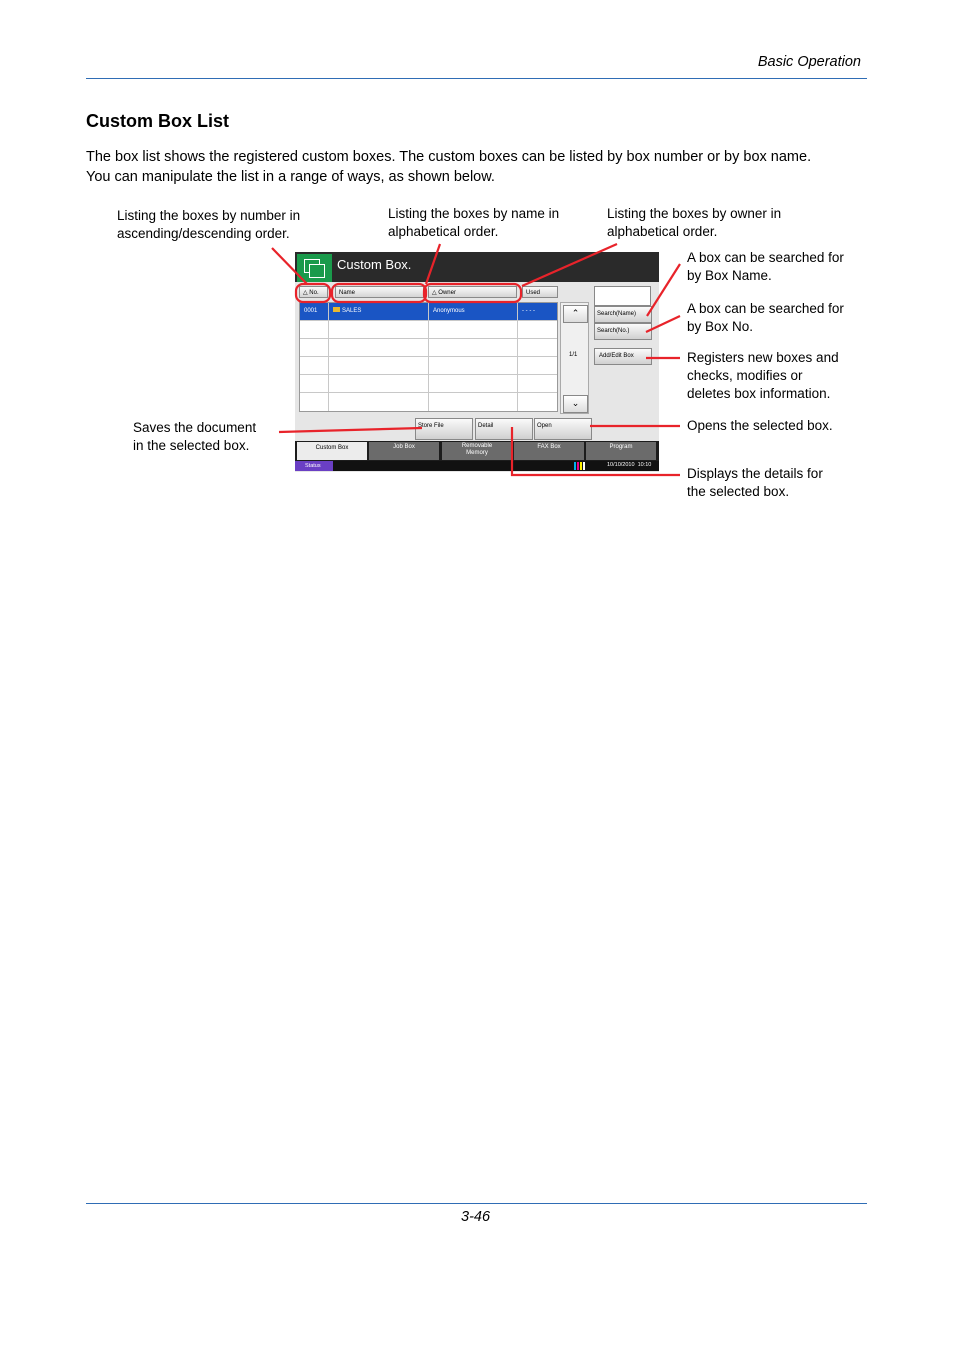 This screenshot has height=1350, width=954. I want to click on line-search-no, so click(663, 324).